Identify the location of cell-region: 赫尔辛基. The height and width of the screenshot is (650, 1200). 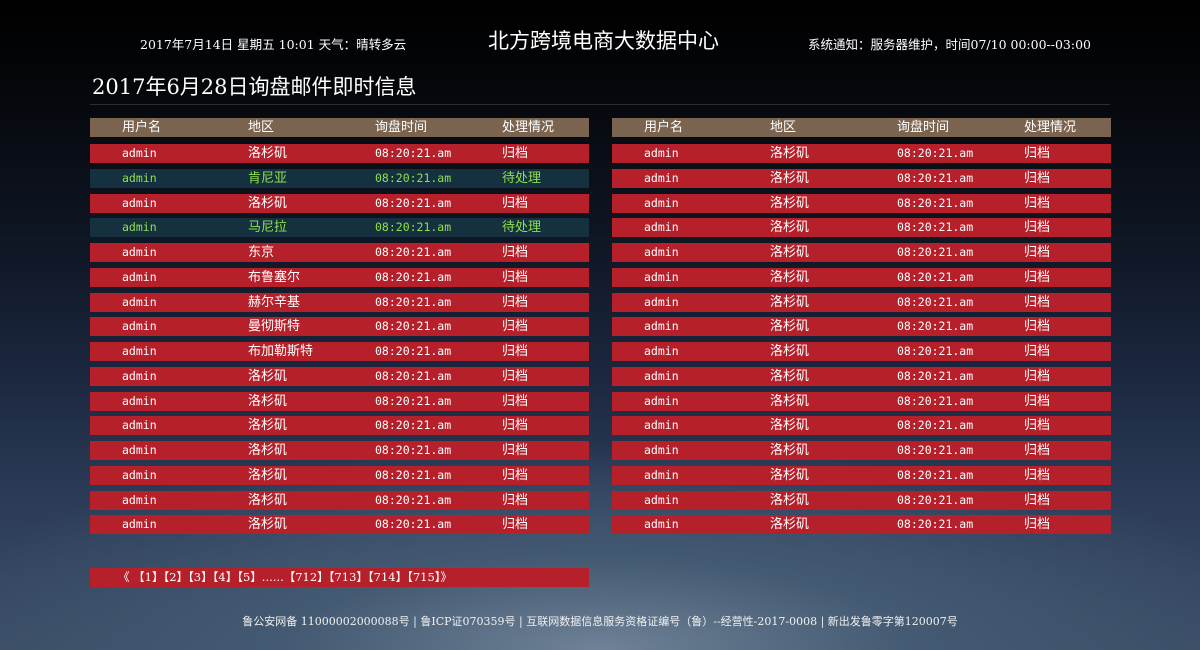
(274, 302).